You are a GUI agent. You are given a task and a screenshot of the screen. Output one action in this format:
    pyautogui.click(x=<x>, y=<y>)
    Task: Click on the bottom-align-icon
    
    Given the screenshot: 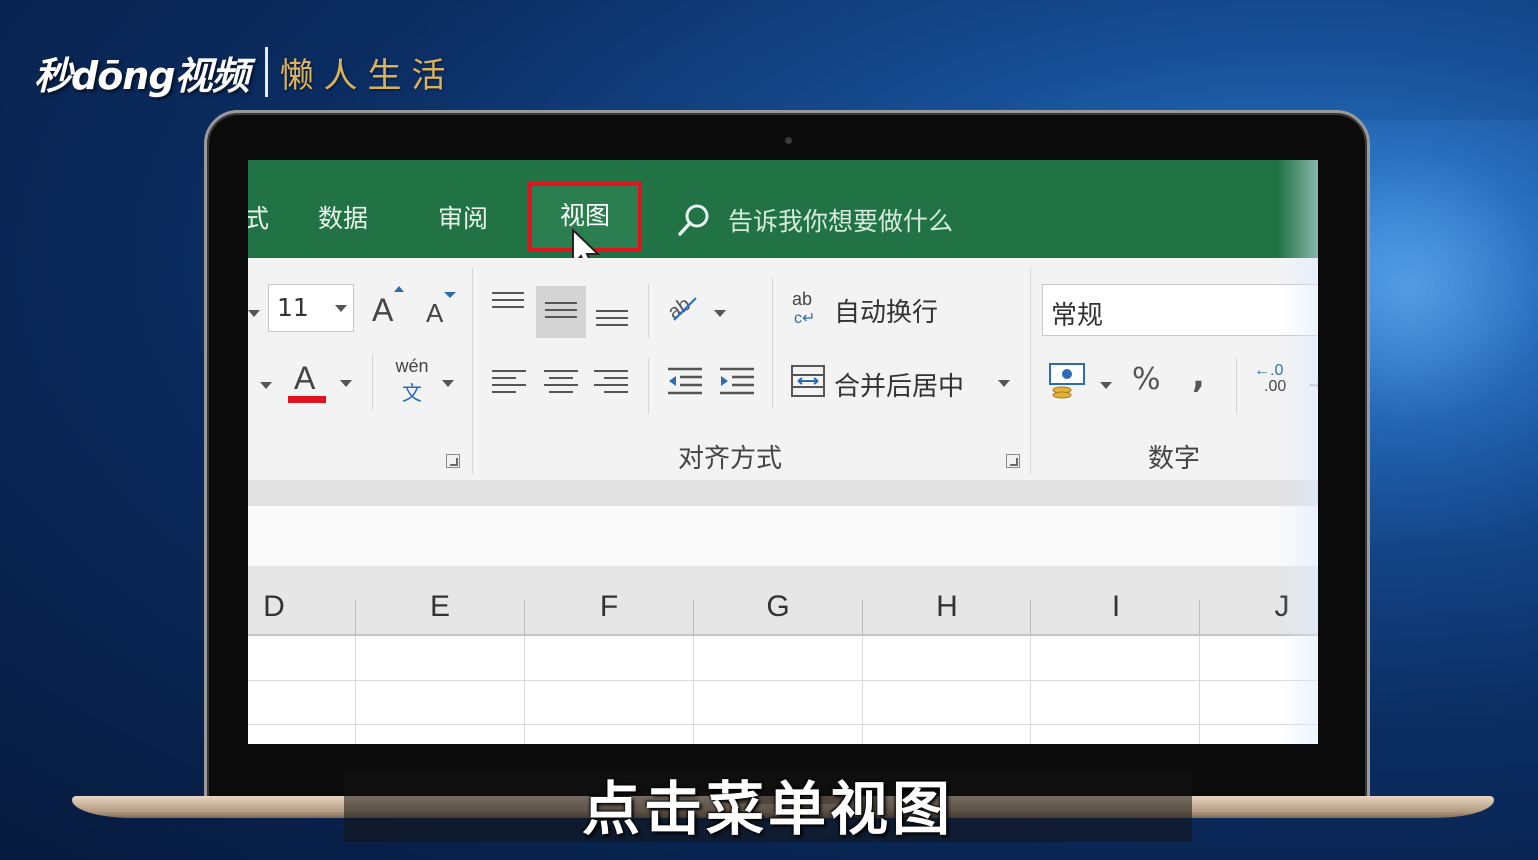 What is the action you would take?
    pyautogui.click(x=612, y=320)
    